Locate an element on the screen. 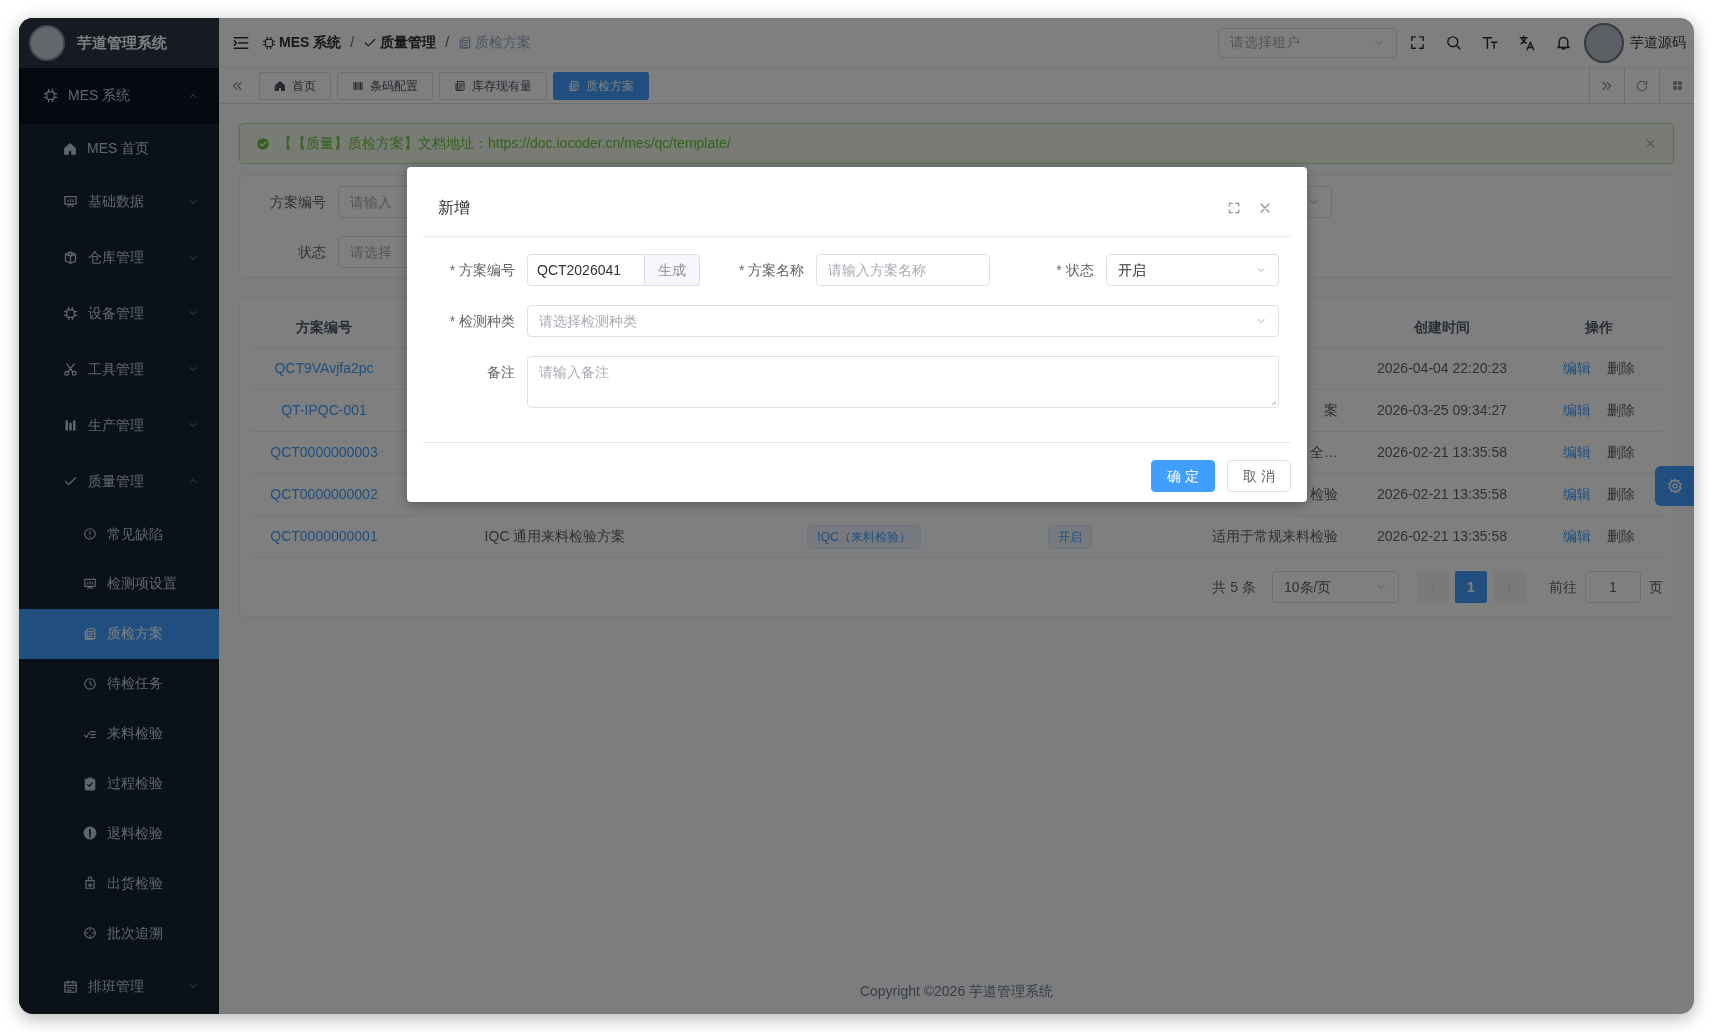  sidebar-menu-item: 基础数据 is located at coordinates (119, 201).